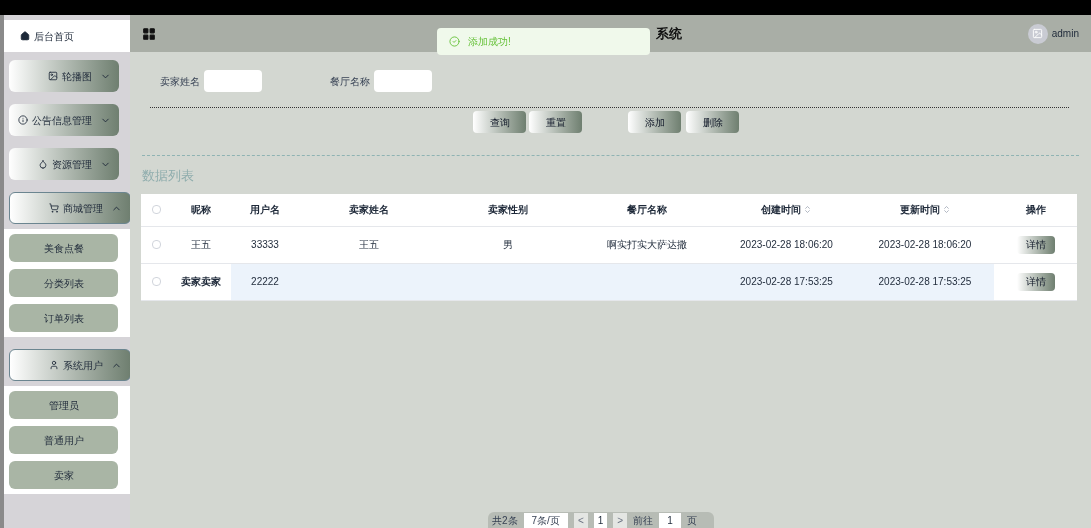  I want to click on droplet-icon, so click(43, 164).